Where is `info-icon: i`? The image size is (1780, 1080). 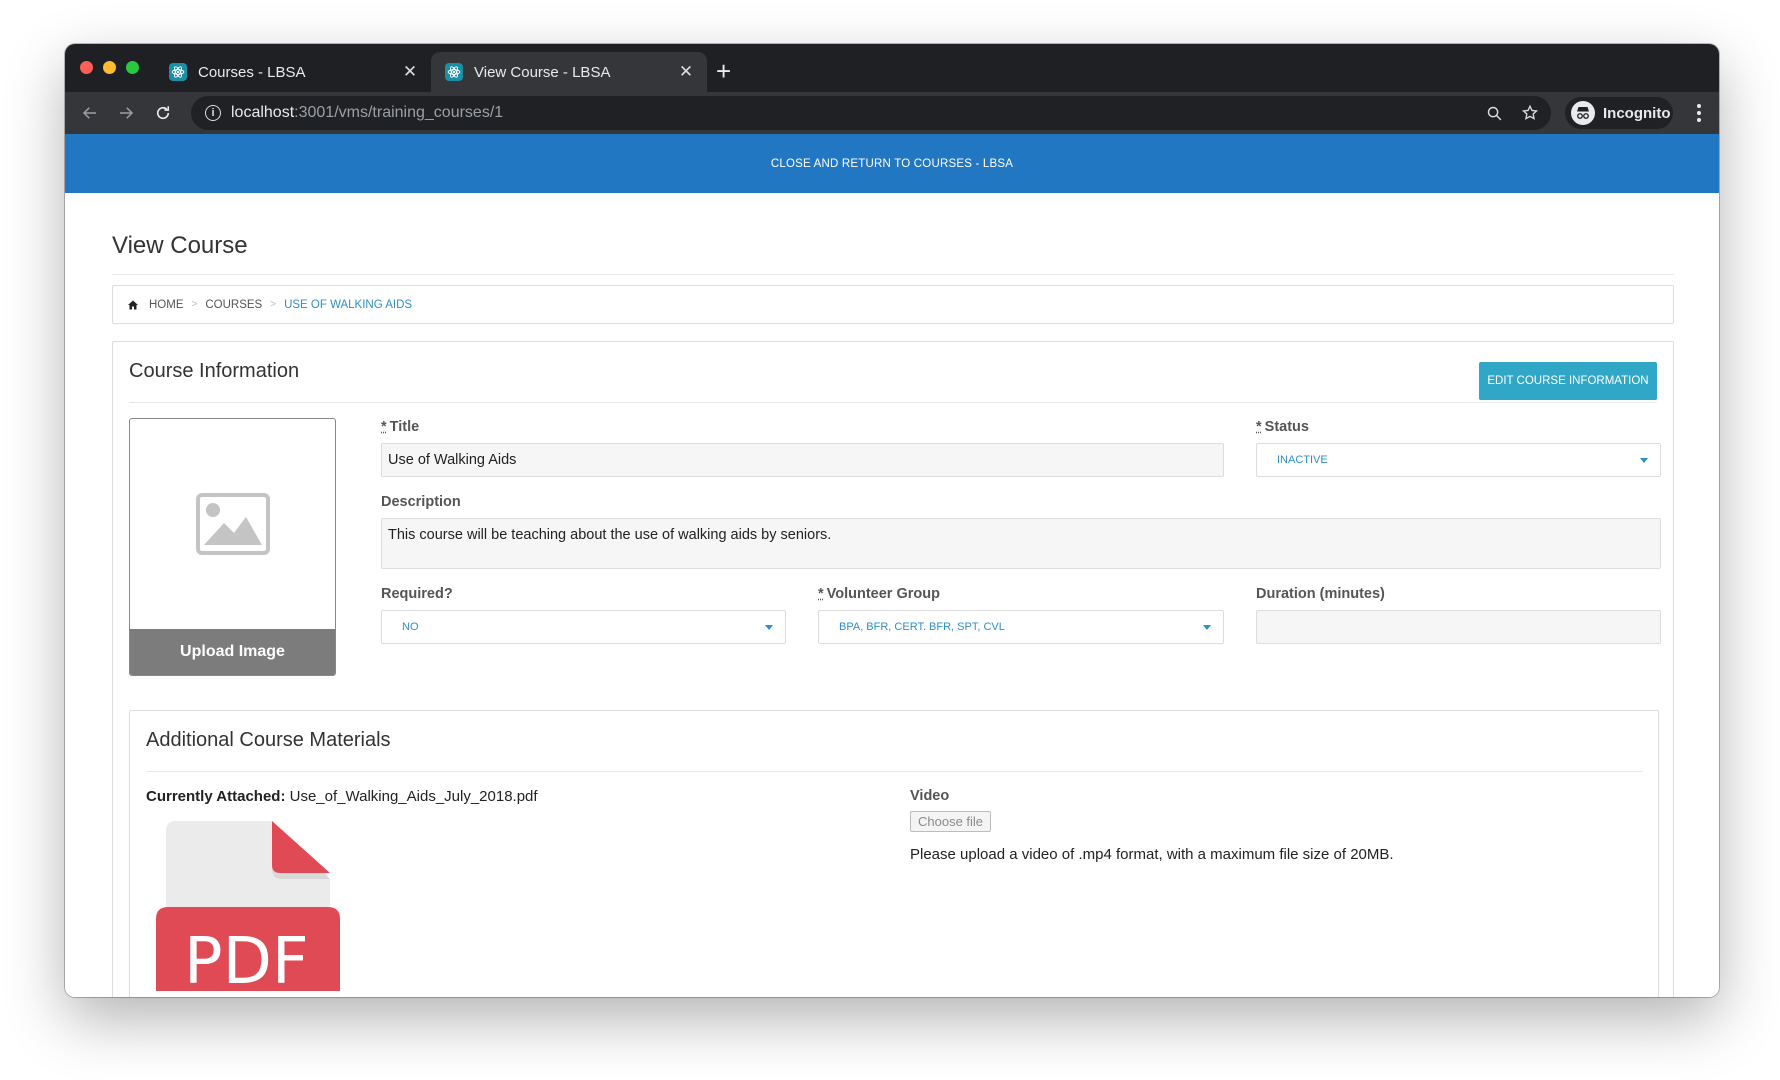
info-icon: i is located at coordinates (213, 113).